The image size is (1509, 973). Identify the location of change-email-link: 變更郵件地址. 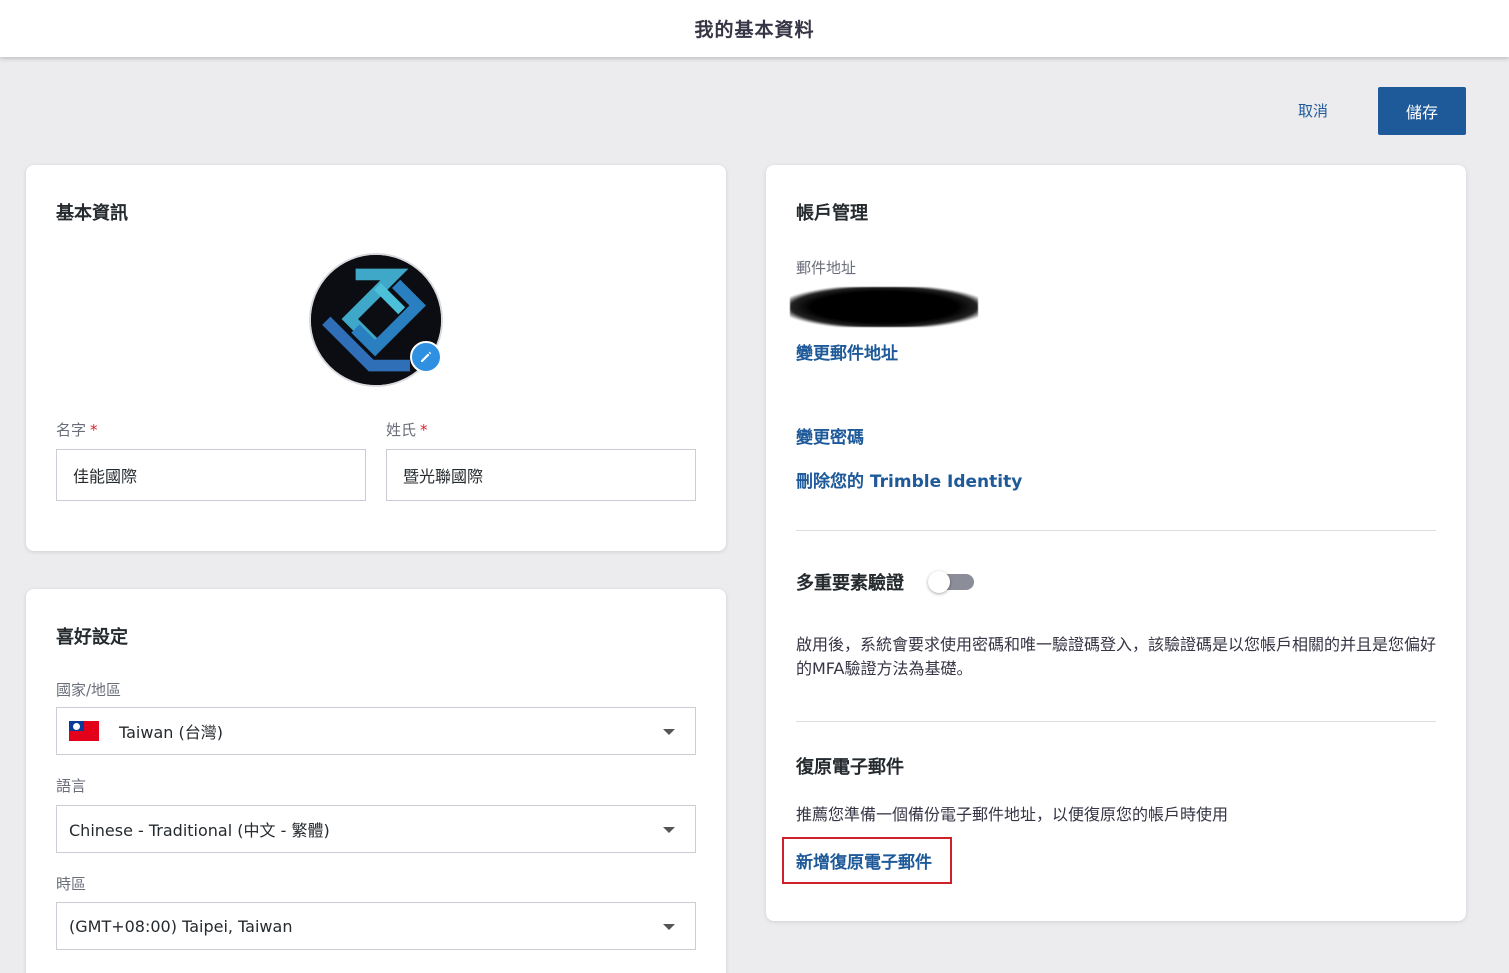
(847, 351).